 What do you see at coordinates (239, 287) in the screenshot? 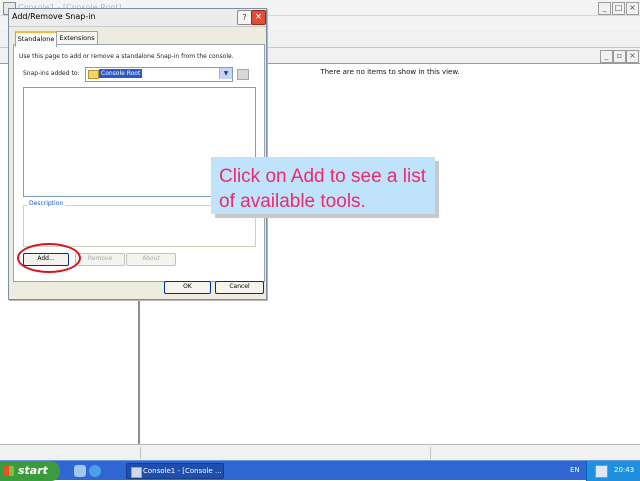
I see `cancel-button: Cancel` at bounding box center [239, 287].